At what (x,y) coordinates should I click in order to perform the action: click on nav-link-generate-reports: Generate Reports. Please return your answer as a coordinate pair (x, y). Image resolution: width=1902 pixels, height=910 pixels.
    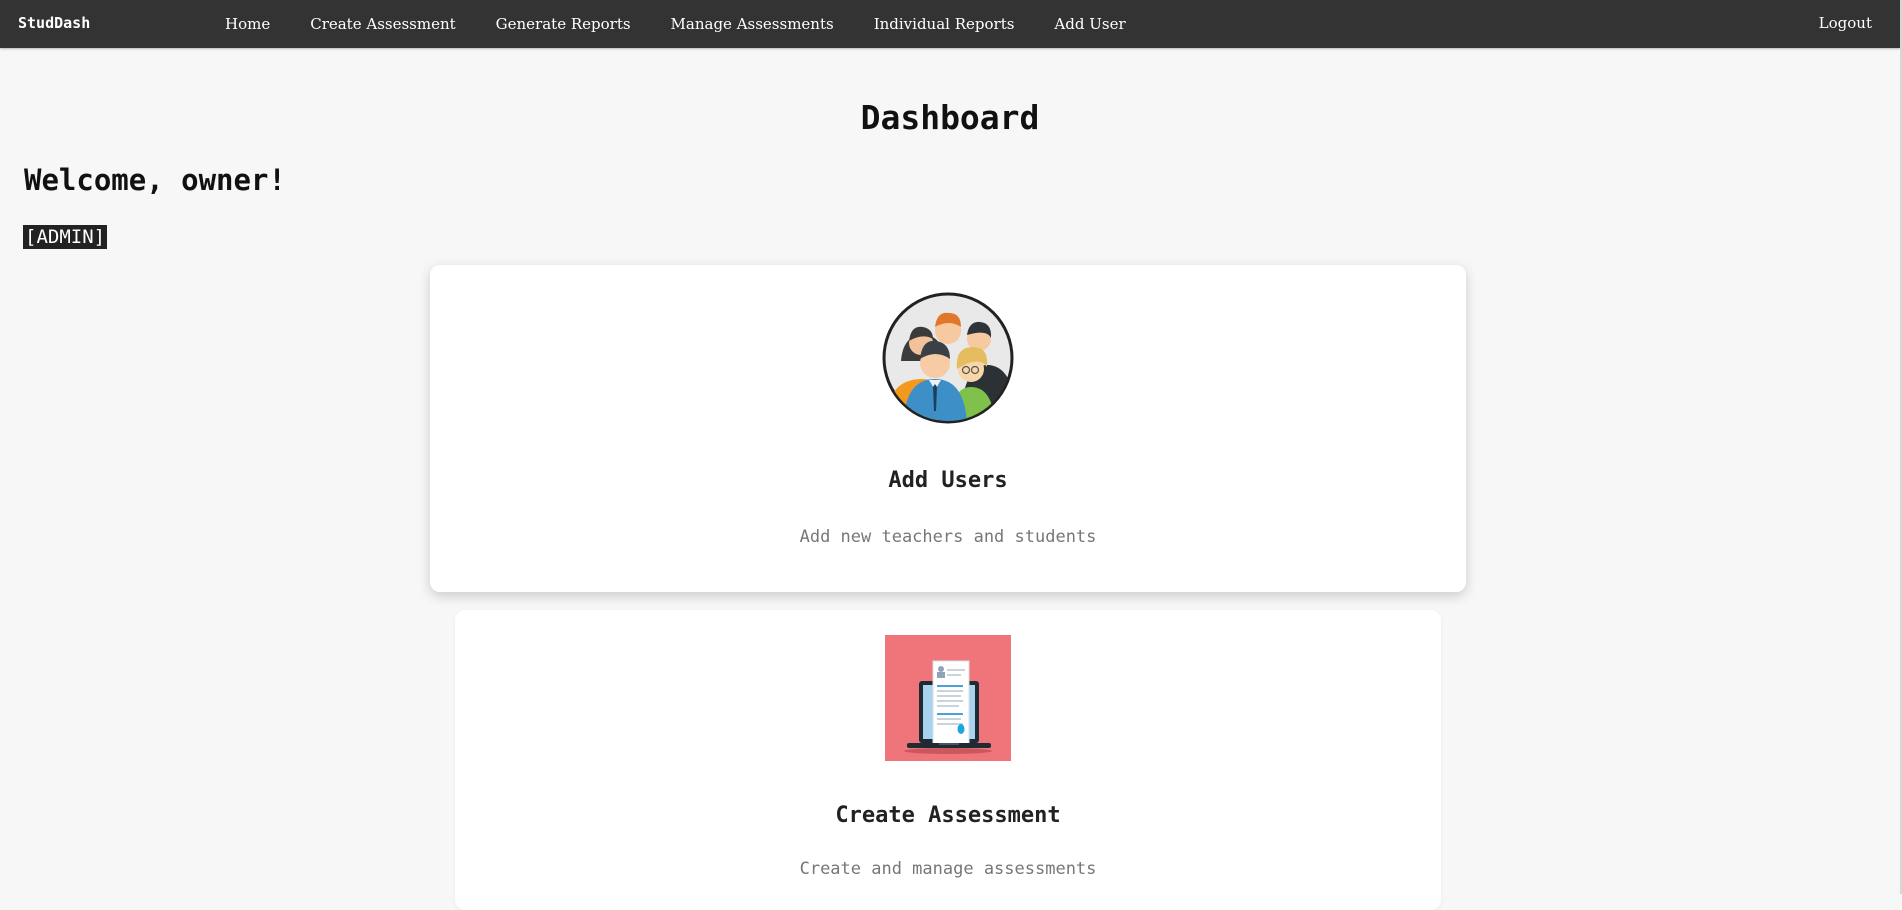
    Looking at the image, I should click on (563, 24).